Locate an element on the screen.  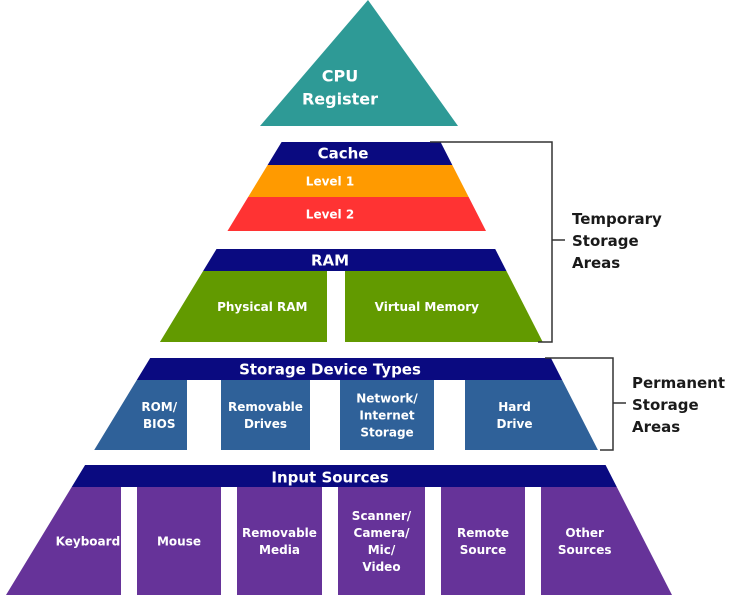
ram-block-label: Virtual Memory is located at coordinates (427, 307).